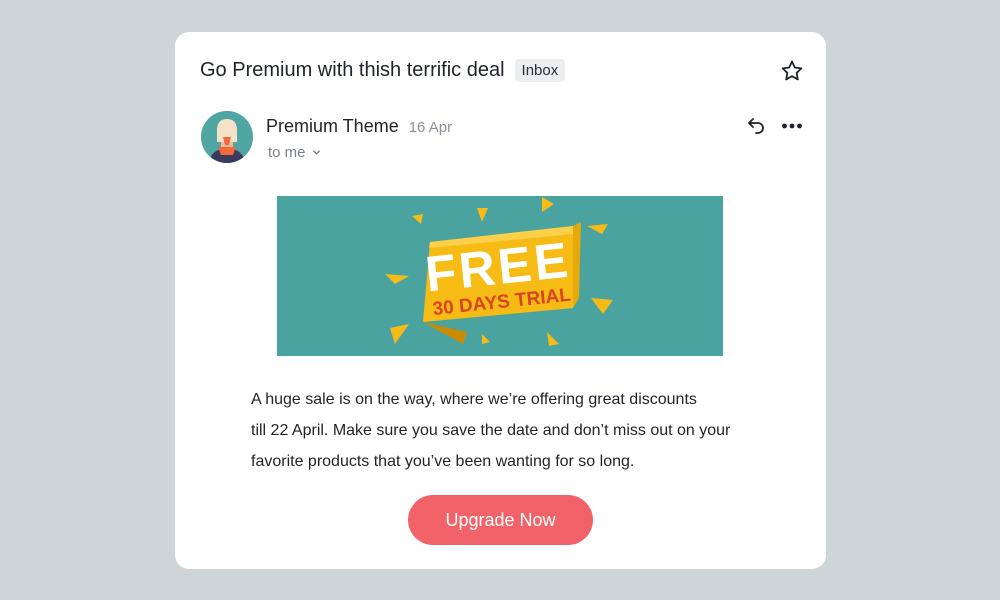 This screenshot has width=1000, height=600. Describe the element at coordinates (359, 138) in the screenshot. I see `sender-block: Premium Theme 16 Apr to me` at that location.